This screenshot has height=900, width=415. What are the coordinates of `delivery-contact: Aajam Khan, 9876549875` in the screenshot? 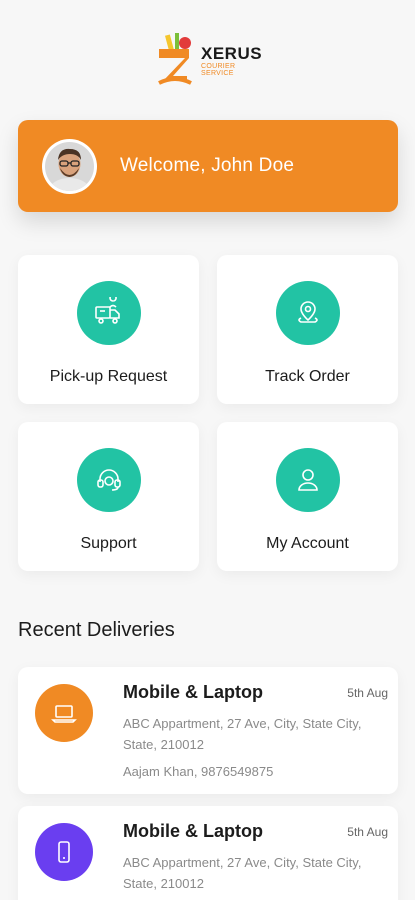 It's located at (198, 771).